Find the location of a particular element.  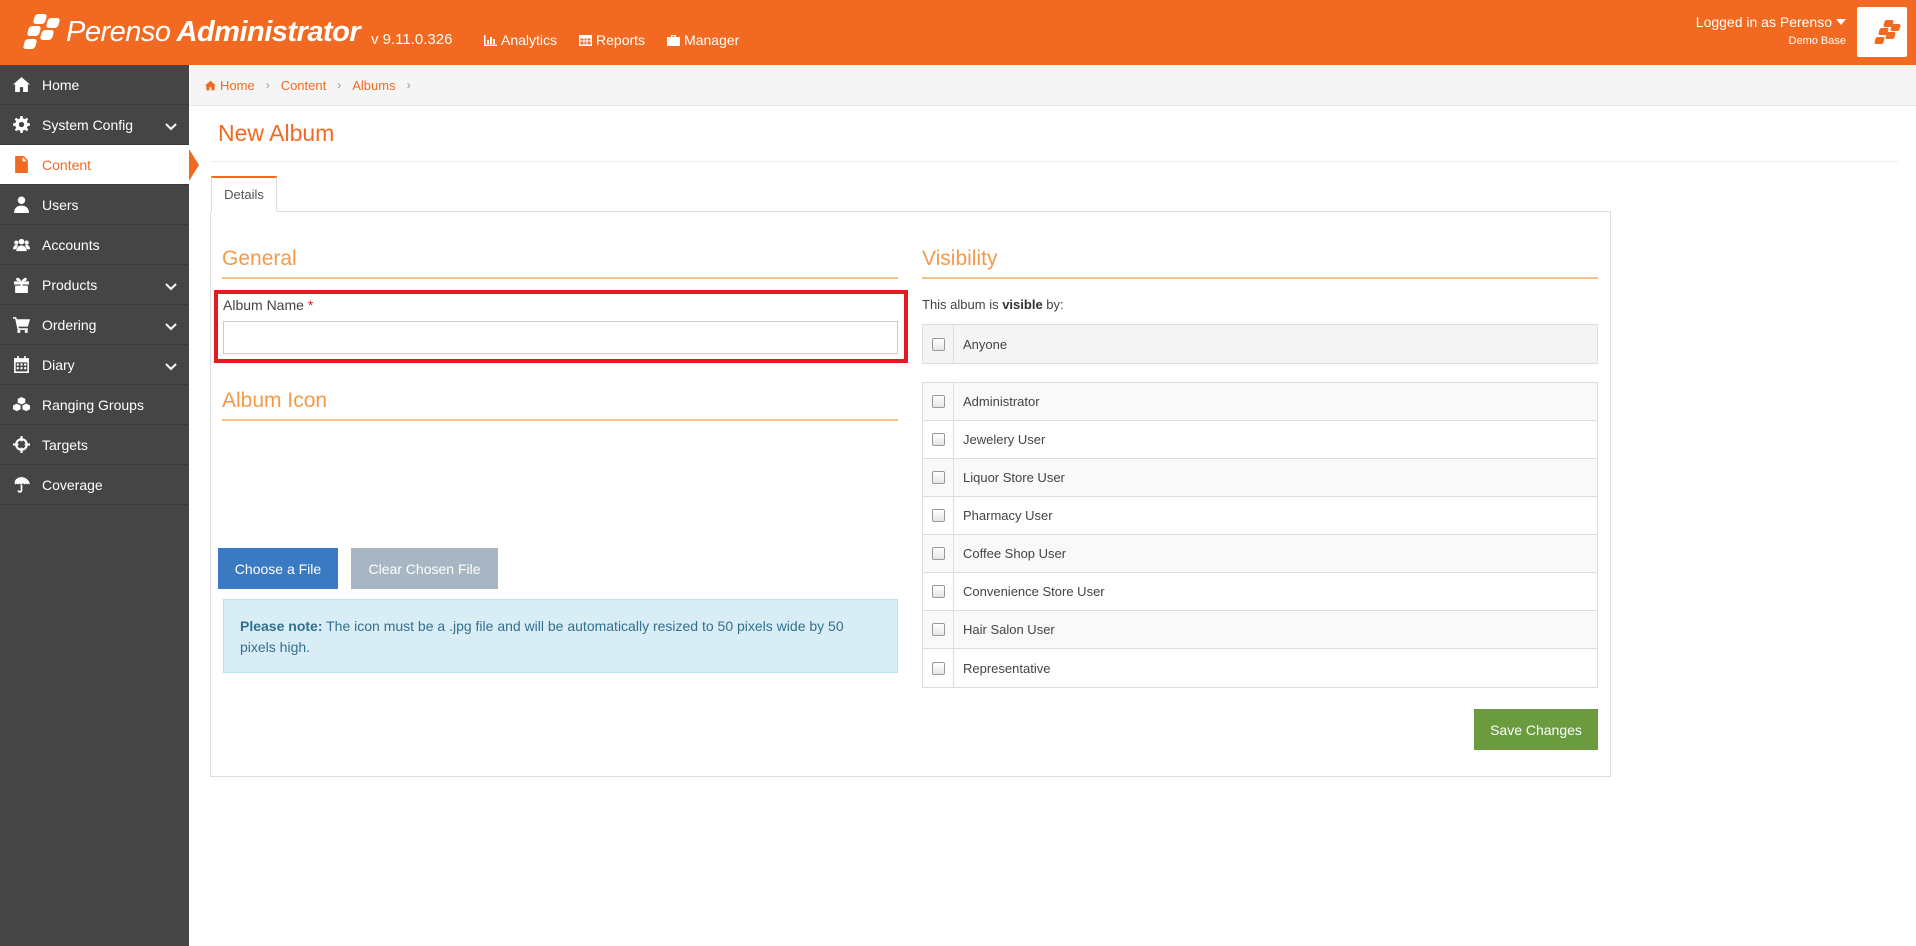

sidebar-item-system-config: System Config is located at coordinates (94, 125).